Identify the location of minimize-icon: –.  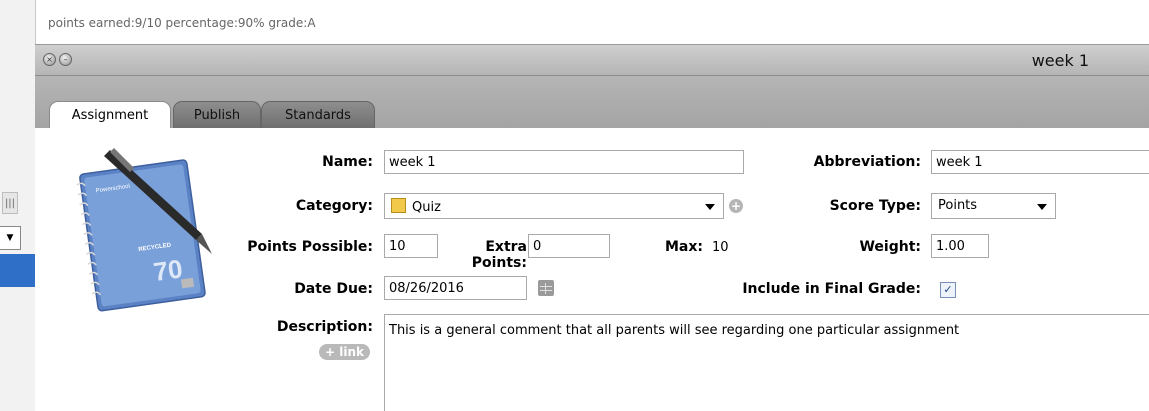
(65, 59).